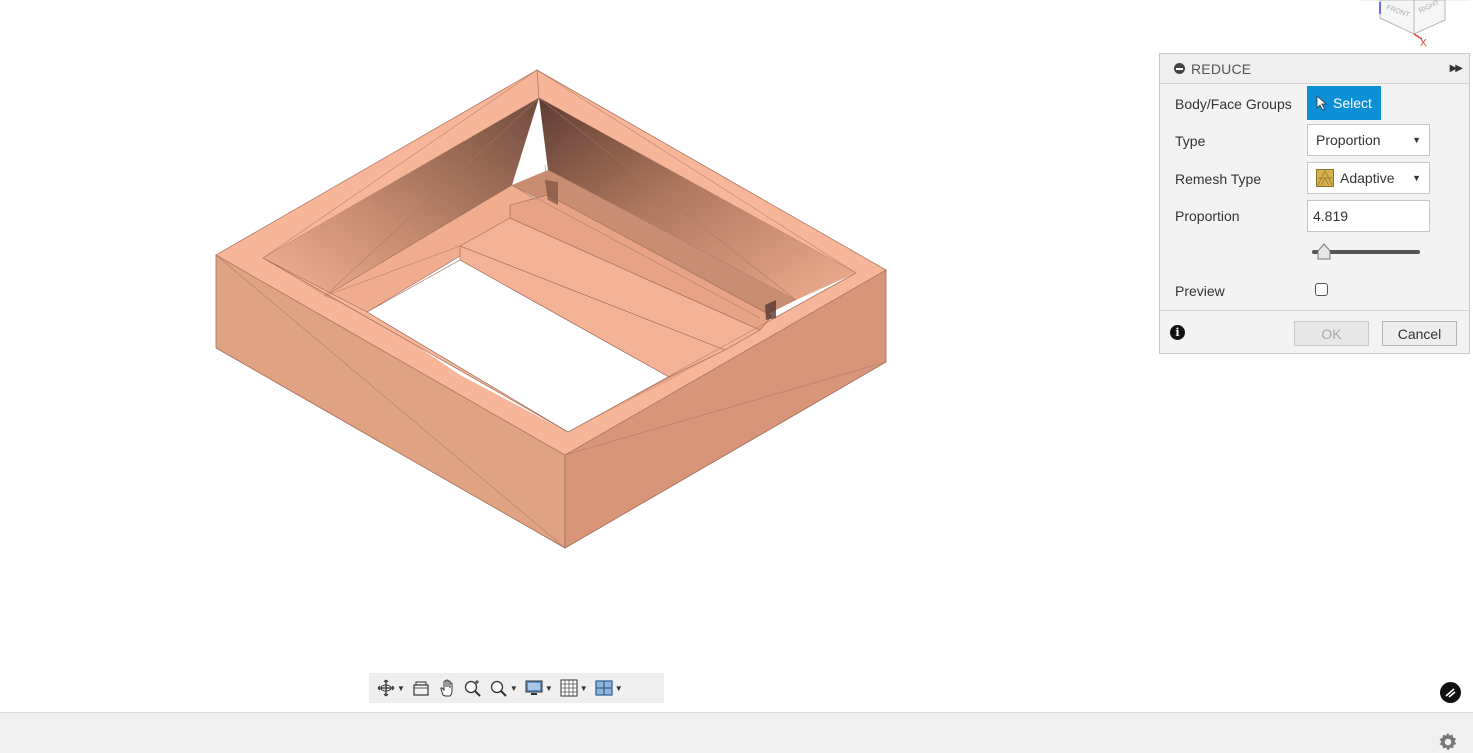  Describe the element at coordinates (1348, 140) in the screenshot. I see `type-dropdown-value: Proportion` at that location.